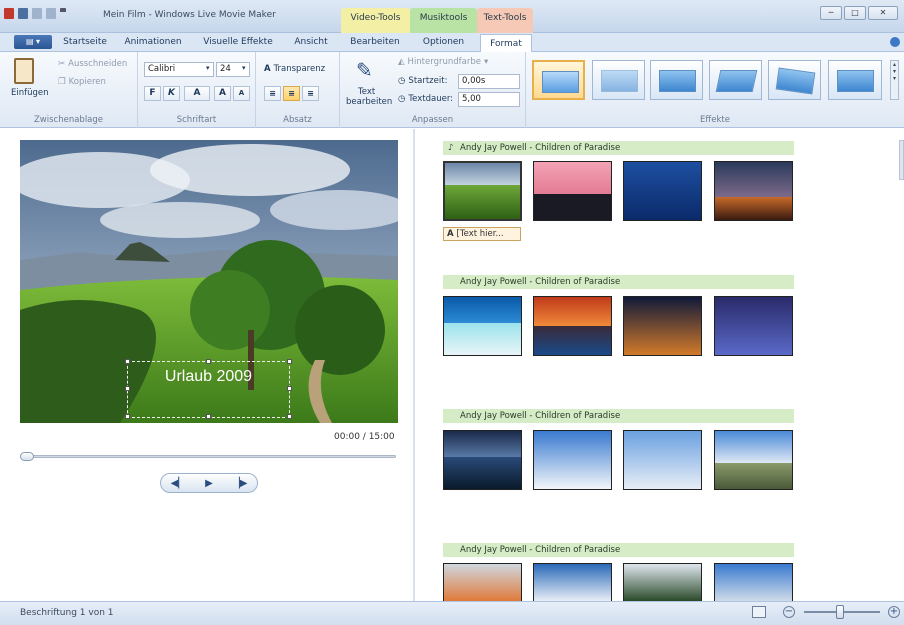  Describe the element at coordinates (451, 148) in the screenshot. I see `music-note-icon: ♪` at that location.